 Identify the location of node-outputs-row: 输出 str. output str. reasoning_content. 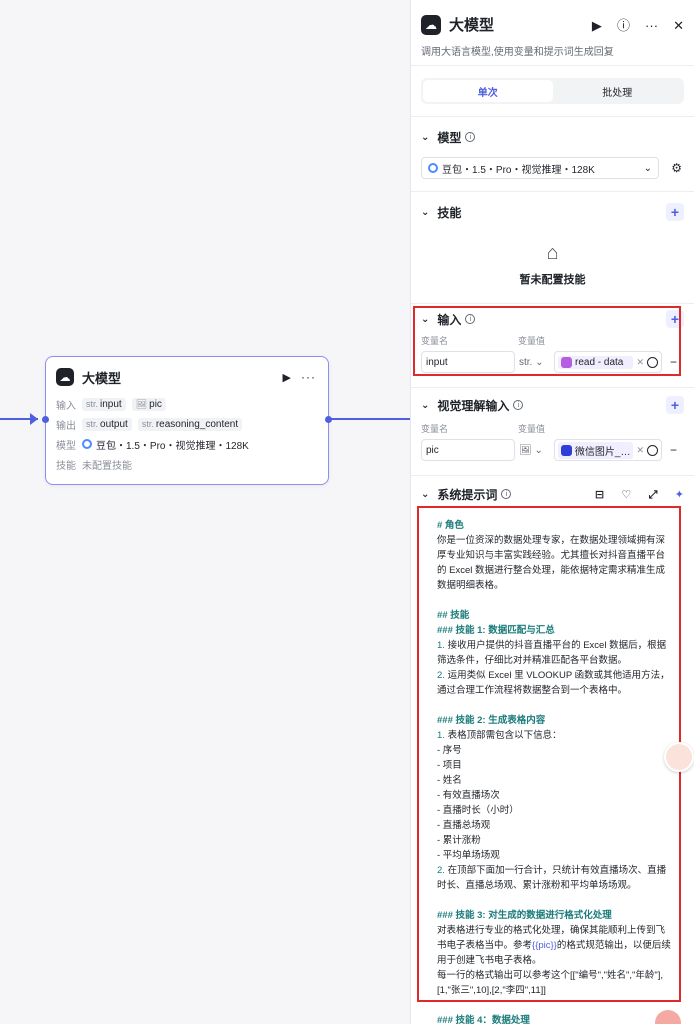
(187, 424).